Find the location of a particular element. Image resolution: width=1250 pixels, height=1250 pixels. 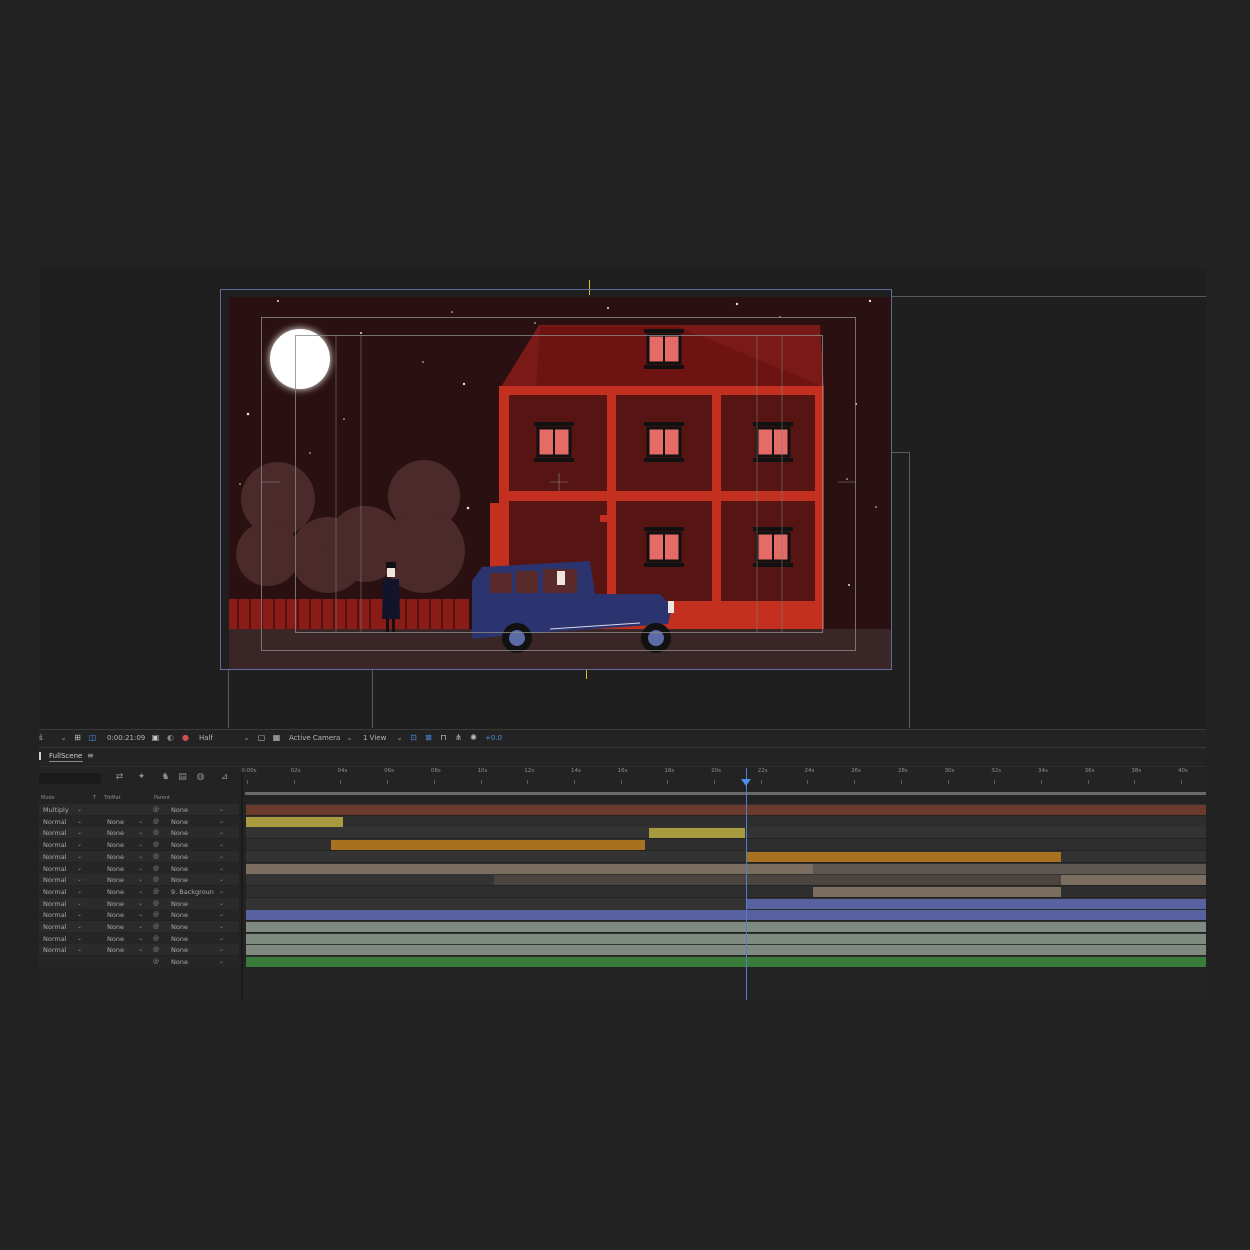

snapshot-camera-icon: ▣ is located at coordinates (155, 737).